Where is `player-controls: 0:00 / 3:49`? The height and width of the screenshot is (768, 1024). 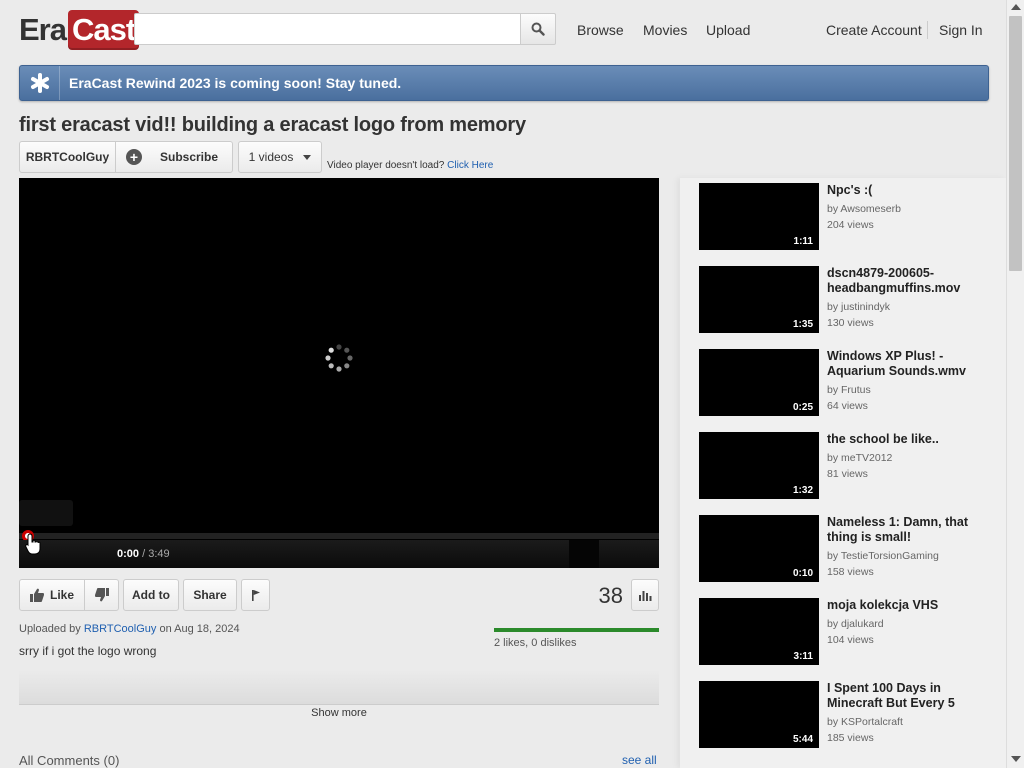 player-controls: 0:00 / 3:49 is located at coordinates (339, 554).